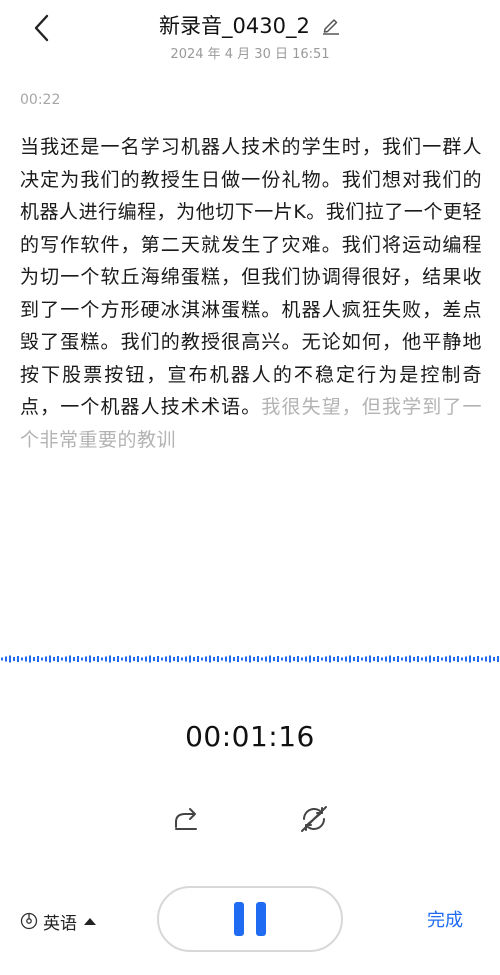  I want to click on pencil-icon, so click(330, 27).